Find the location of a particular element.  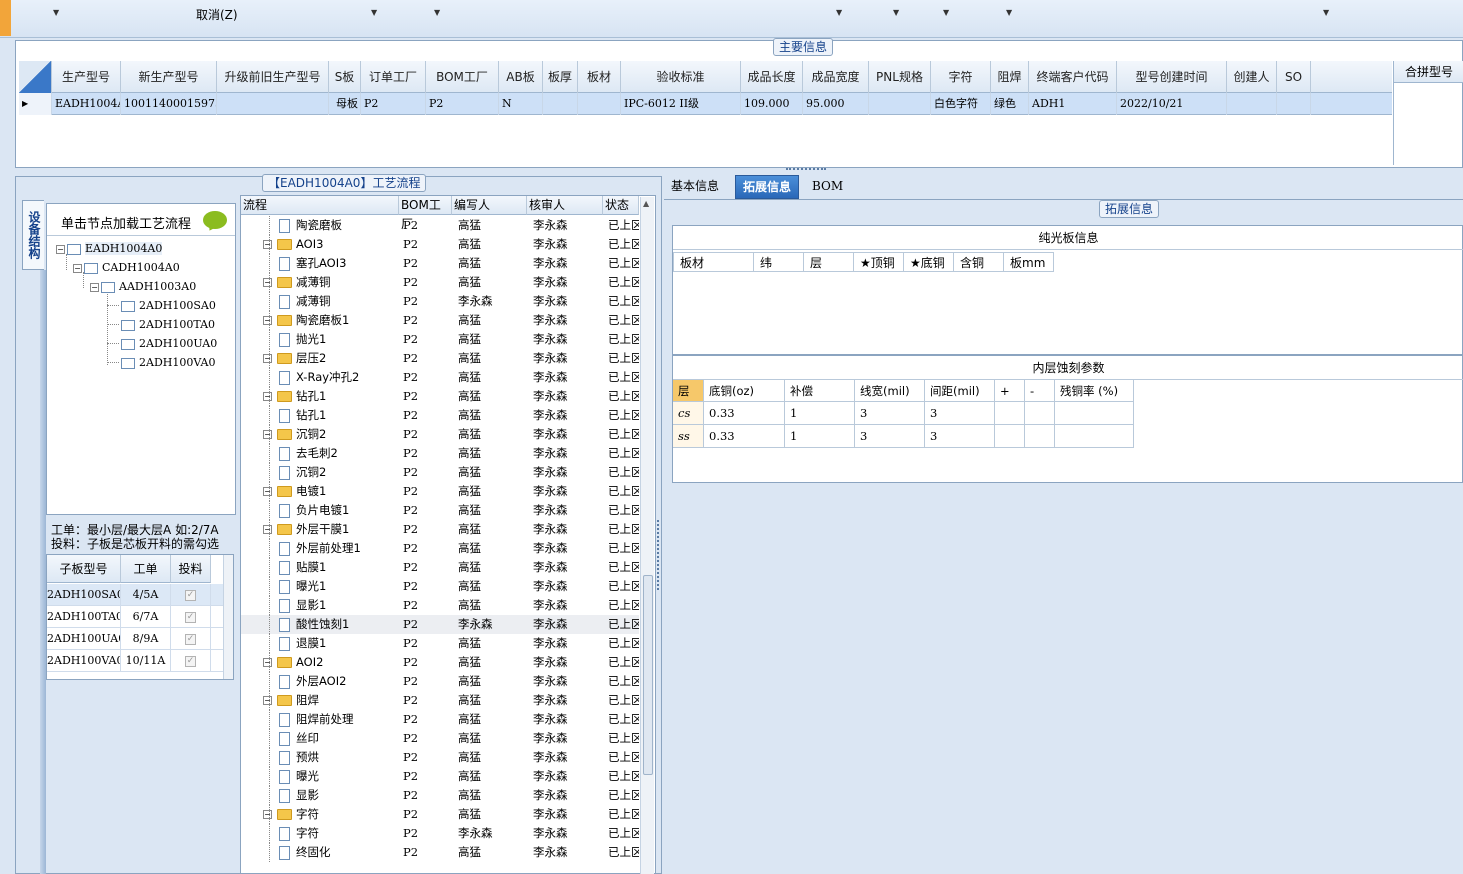

flow-step: 酸性蚀刻1 is located at coordinates (339, 624).